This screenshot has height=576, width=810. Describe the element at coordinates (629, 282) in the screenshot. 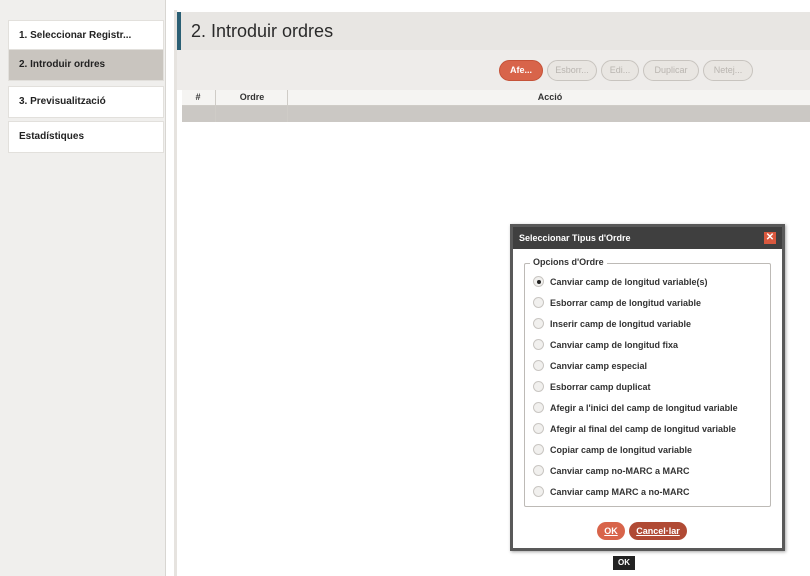

I see `option-label: Canviar camp de longitud variable(s)` at that location.